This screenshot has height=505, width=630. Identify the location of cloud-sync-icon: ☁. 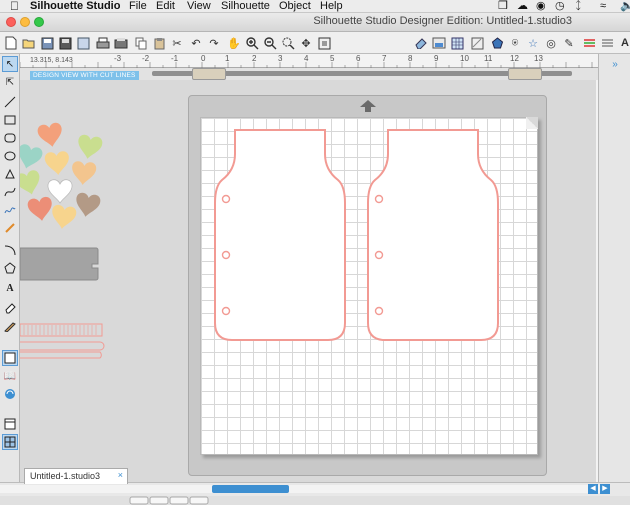
(522, 6).